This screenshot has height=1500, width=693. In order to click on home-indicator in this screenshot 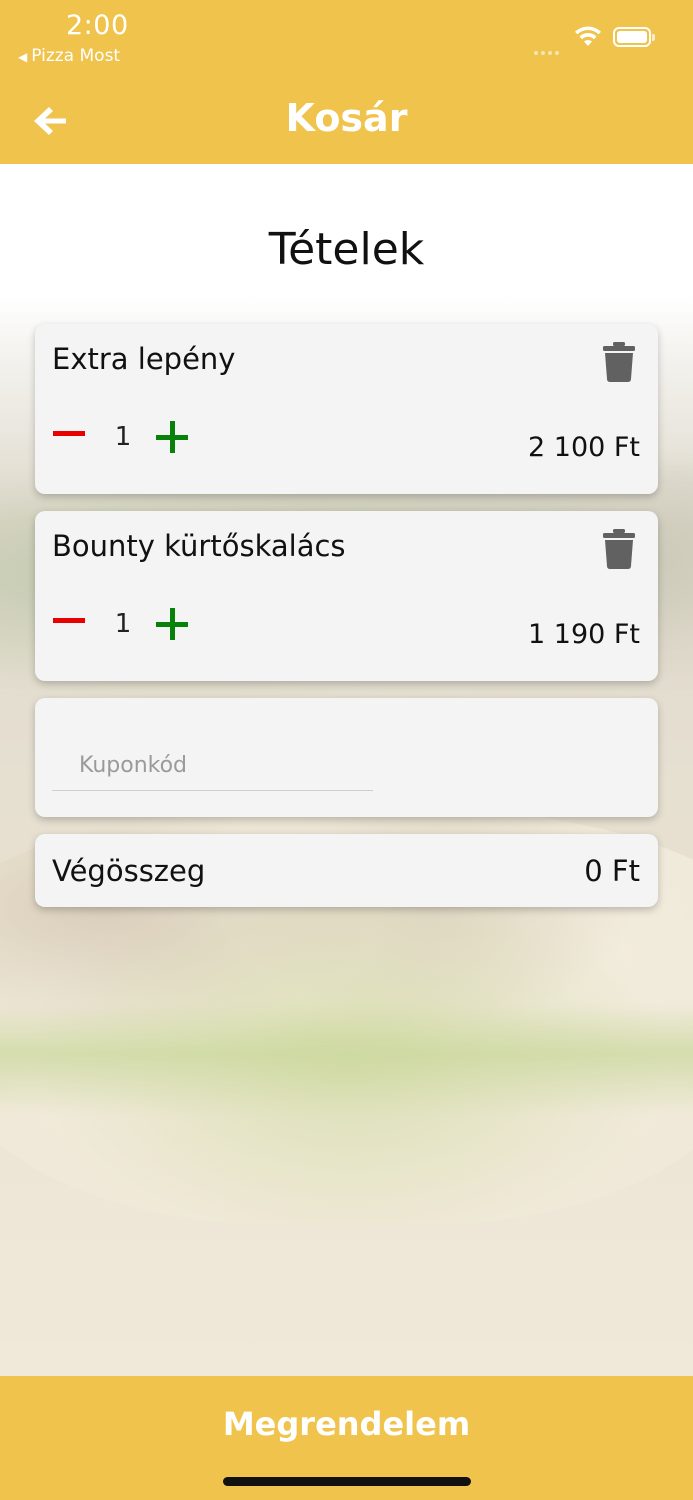, I will do `click(347, 1481)`.